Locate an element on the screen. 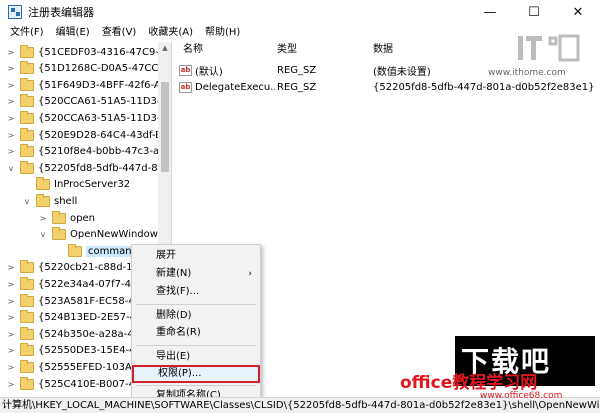 The width and height of the screenshot is (600, 413). office-watermark-text: office教程学习网 is located at coordinates (469, 383).